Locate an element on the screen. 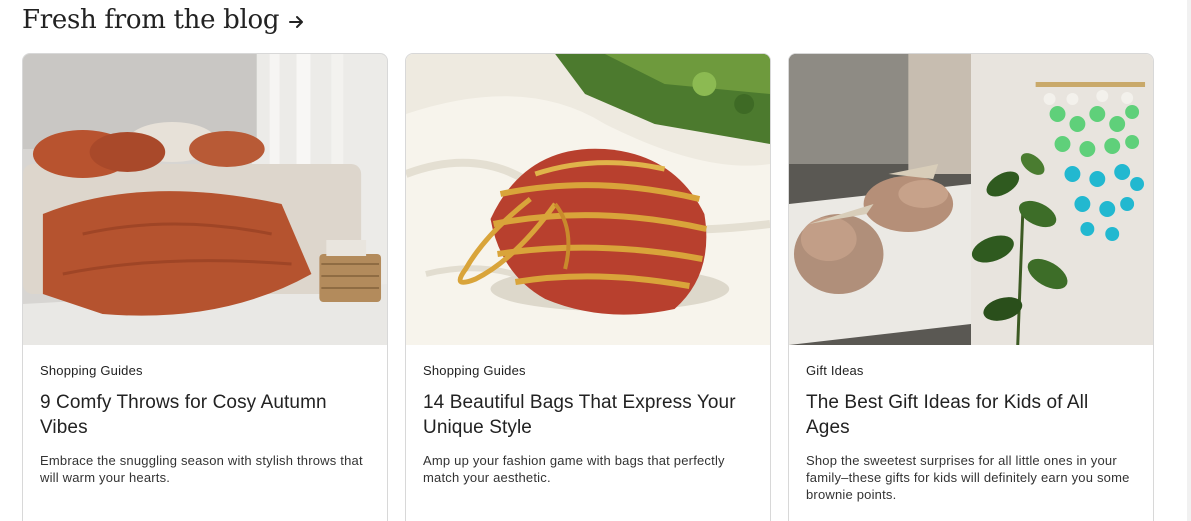 Image resolution: width=1191 pixels, height=521 pixels. blog-header-link: Fresh from the blog is located at coordinates (163, 20).